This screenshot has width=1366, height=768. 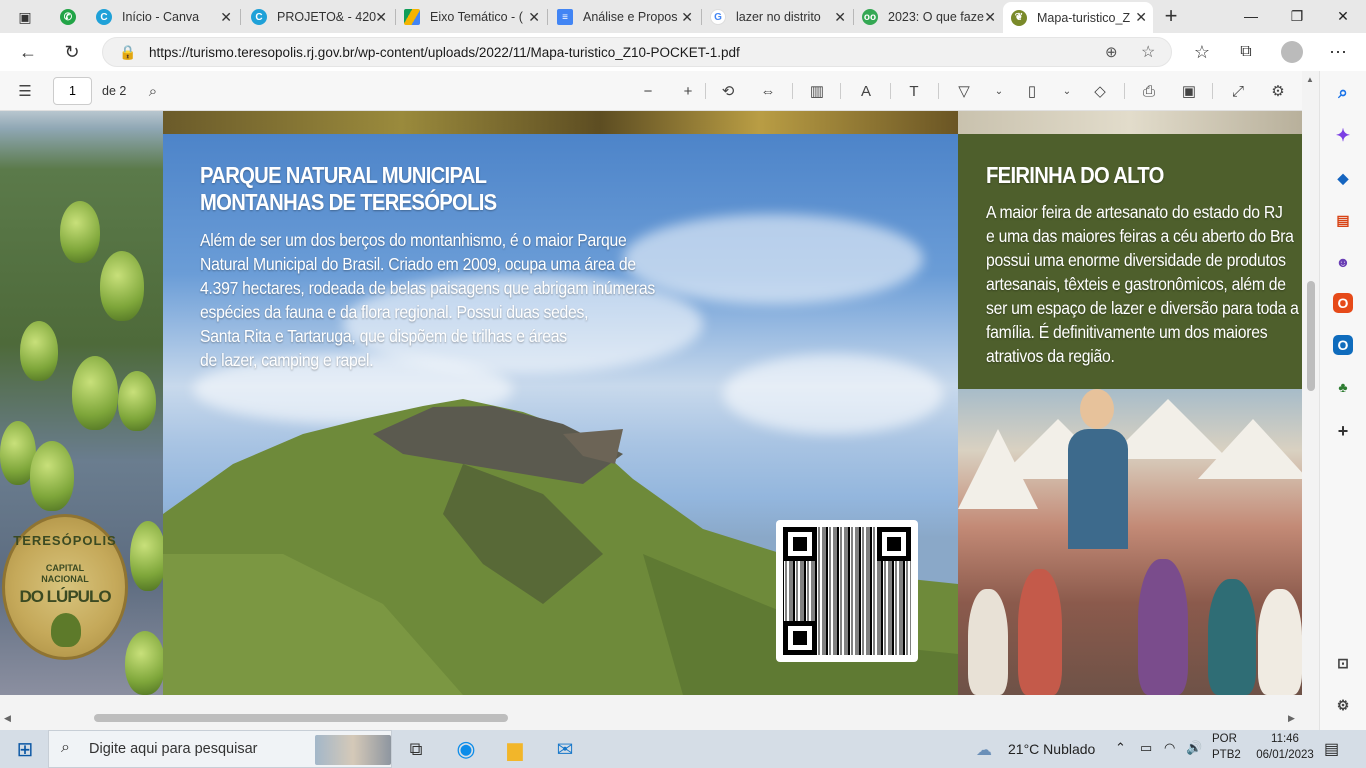 I want to click on horizontal-scroll-thumb, so click(x=301, y=718).